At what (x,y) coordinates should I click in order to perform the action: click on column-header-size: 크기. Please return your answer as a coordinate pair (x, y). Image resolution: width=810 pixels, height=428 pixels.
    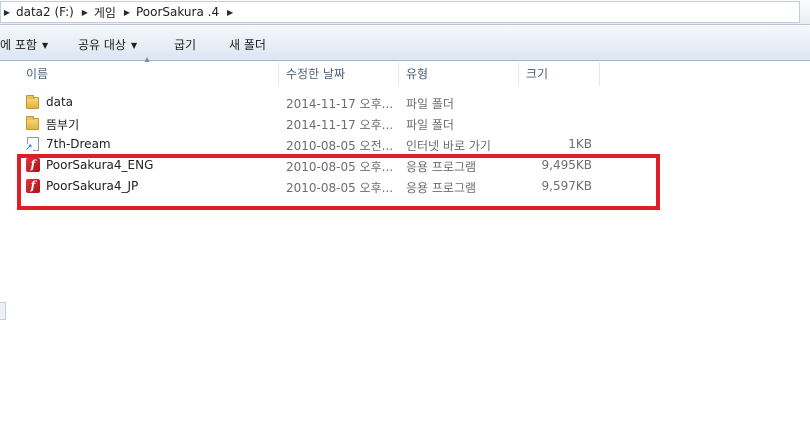
    Looking at the image, I should click on (560, 74).